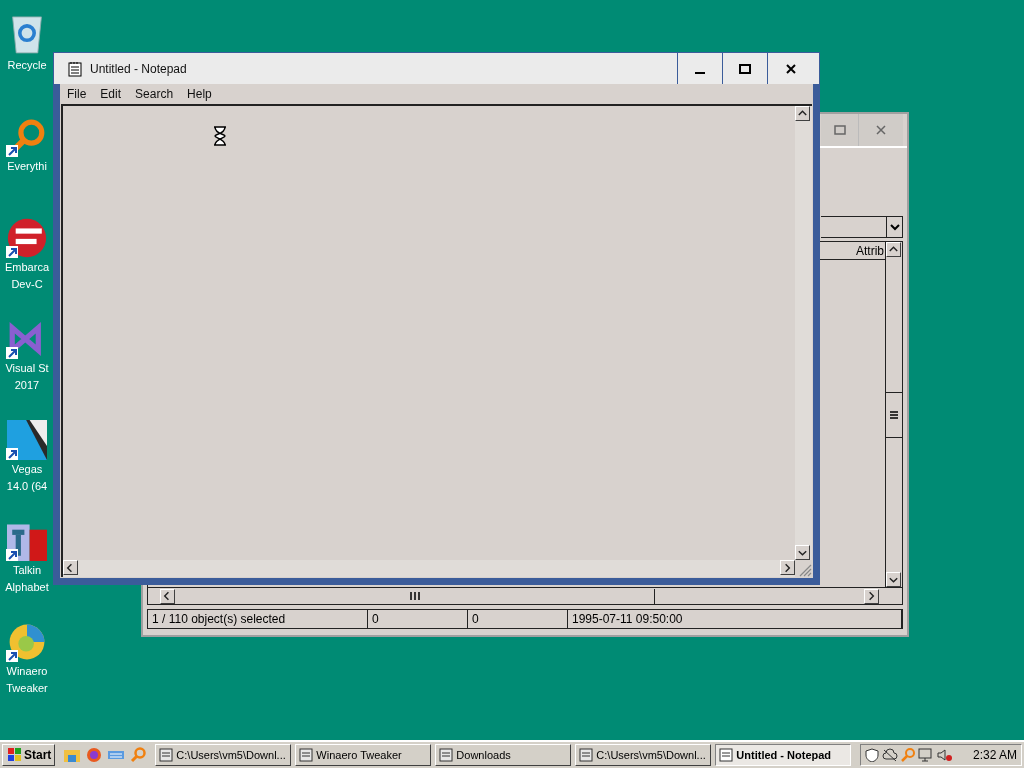 The width and height of the screenshot is (1024, 768). What do you see at coordinates (27, 267) in the screenshot?
I see `icon-label: Embarca` at bounding box center [27, 267].